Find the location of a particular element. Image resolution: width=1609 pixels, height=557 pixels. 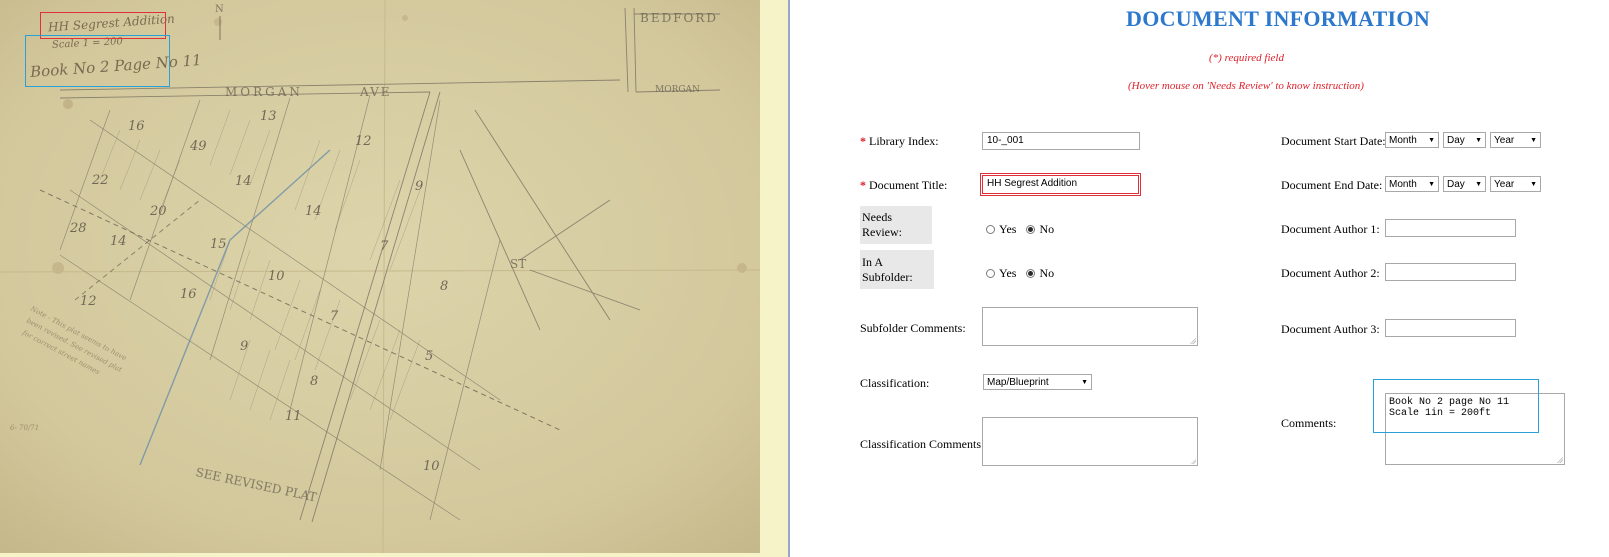

author1-input is located at coordinates (1450, 228).